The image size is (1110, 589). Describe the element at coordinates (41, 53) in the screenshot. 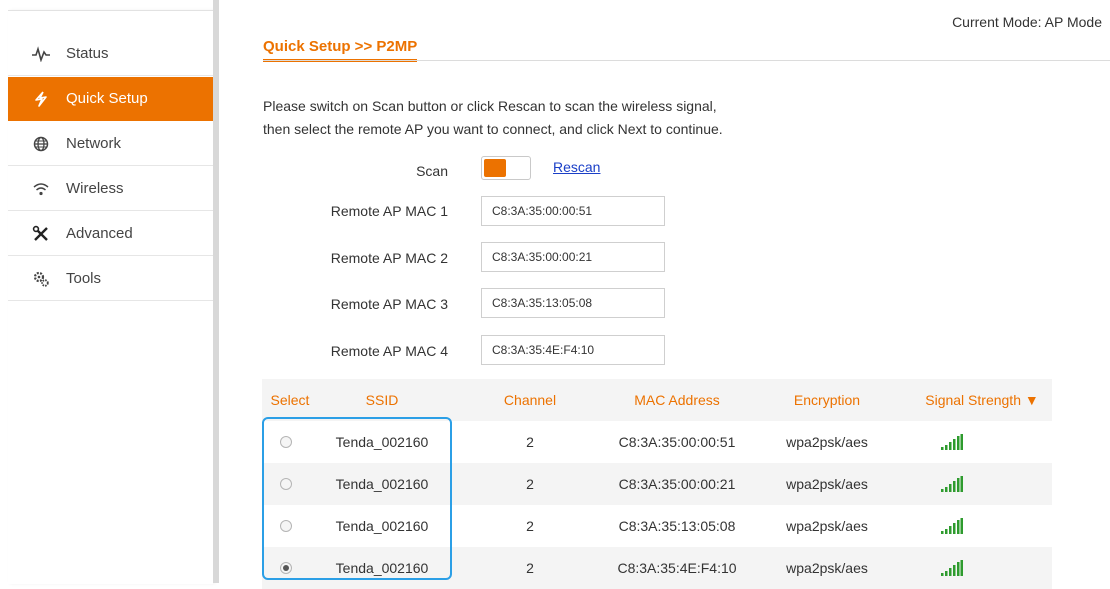

I see `pulse-icon` at that location.